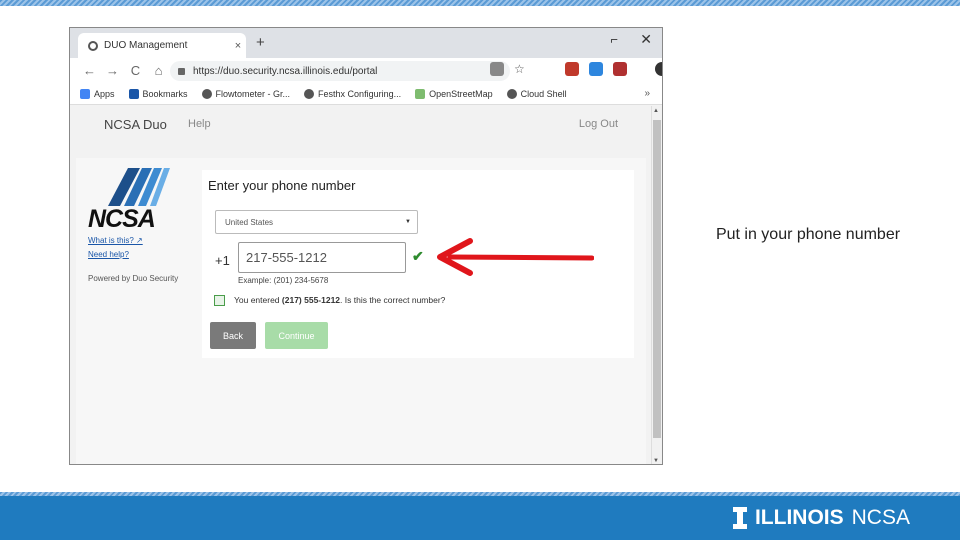  I want to click on bookmark-item-4: OpenStreetMap, so click(454, 93).